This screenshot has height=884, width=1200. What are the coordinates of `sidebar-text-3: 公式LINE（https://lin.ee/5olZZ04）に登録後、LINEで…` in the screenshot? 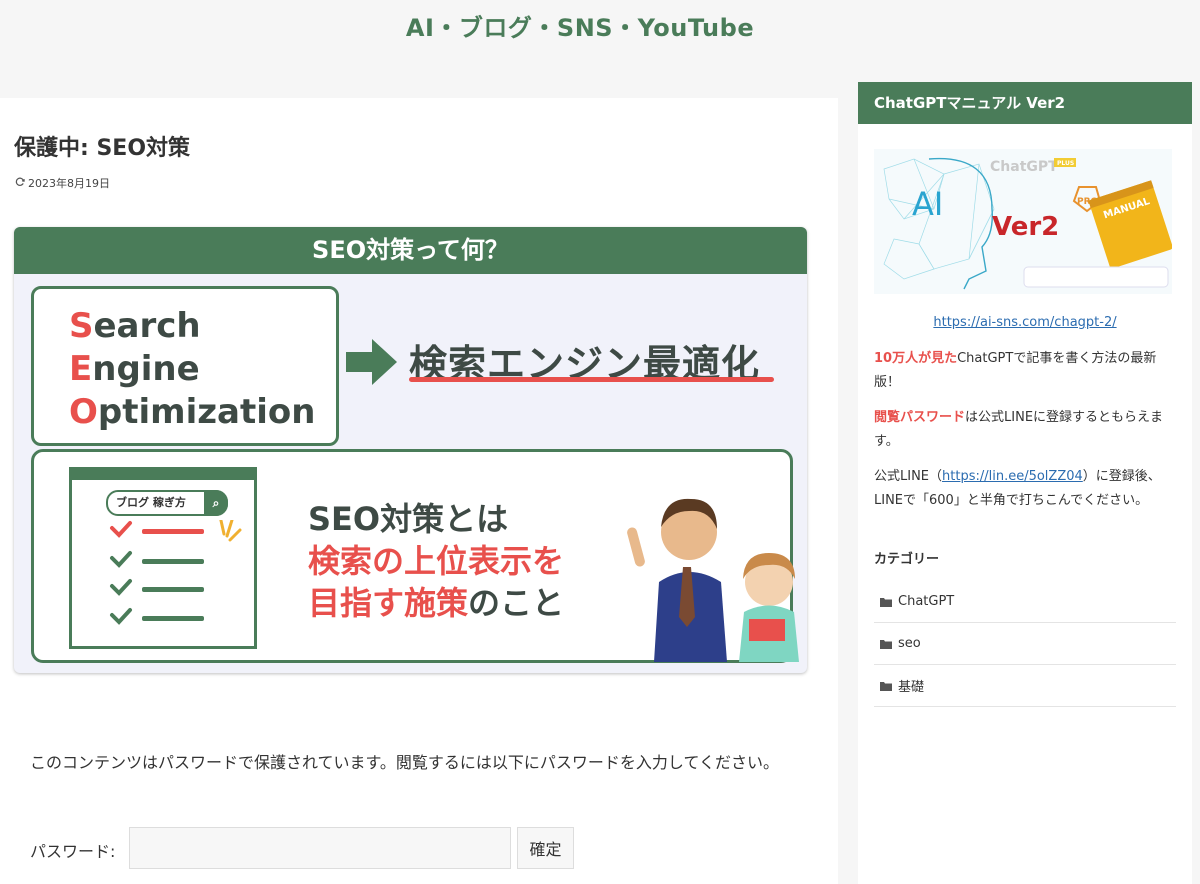 It's located at (1017, 488).